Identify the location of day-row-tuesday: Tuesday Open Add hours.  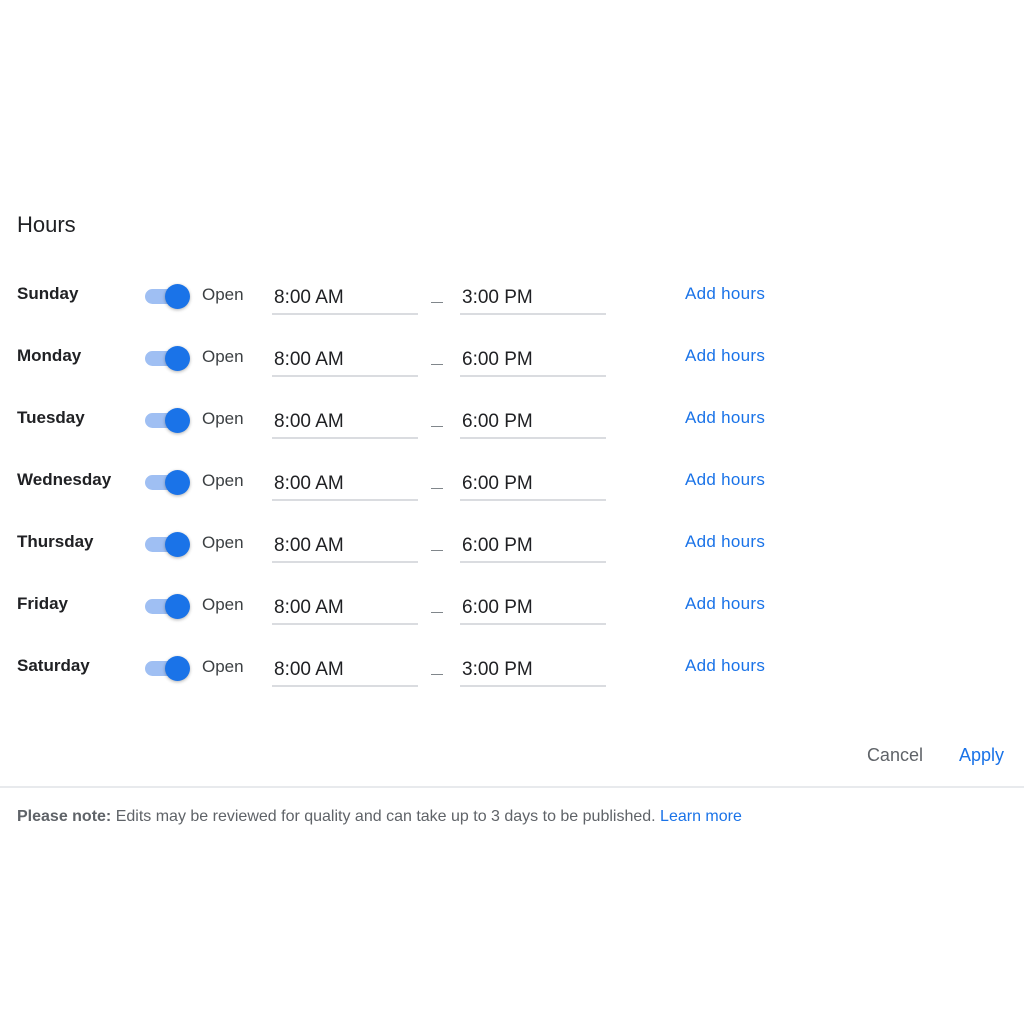
(512, 419).